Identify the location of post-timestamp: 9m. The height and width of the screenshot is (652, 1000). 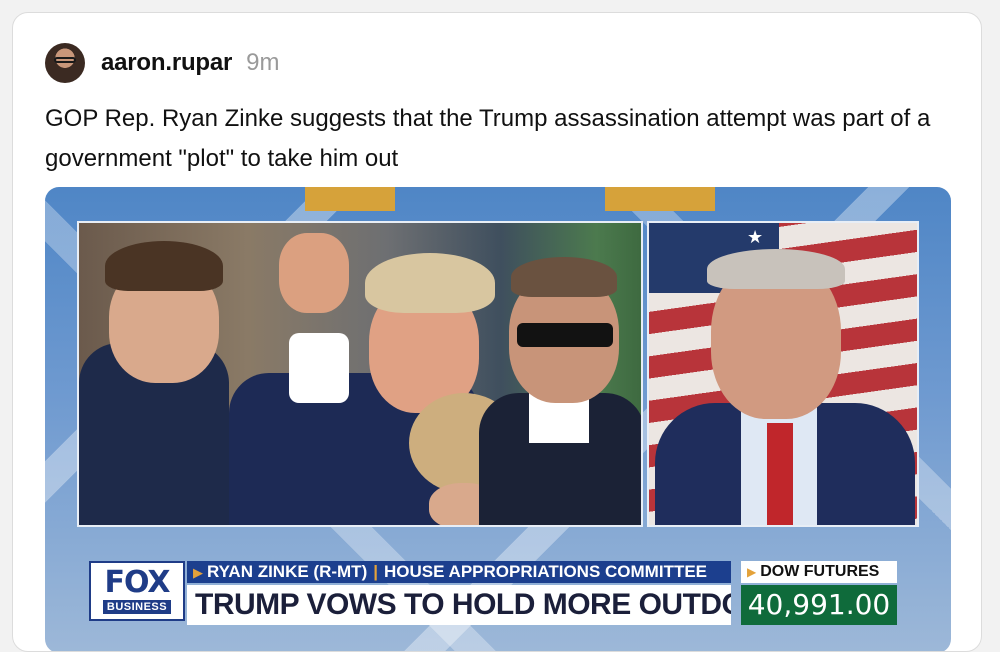
(263, 62).